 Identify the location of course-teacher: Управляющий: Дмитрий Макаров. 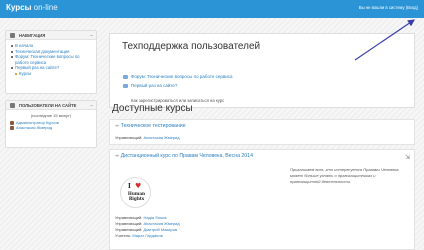
(146, 229).